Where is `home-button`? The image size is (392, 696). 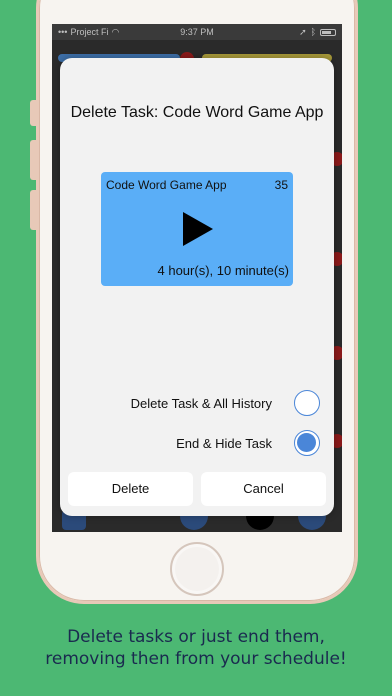
home-button is located at coordinates (197, 569).